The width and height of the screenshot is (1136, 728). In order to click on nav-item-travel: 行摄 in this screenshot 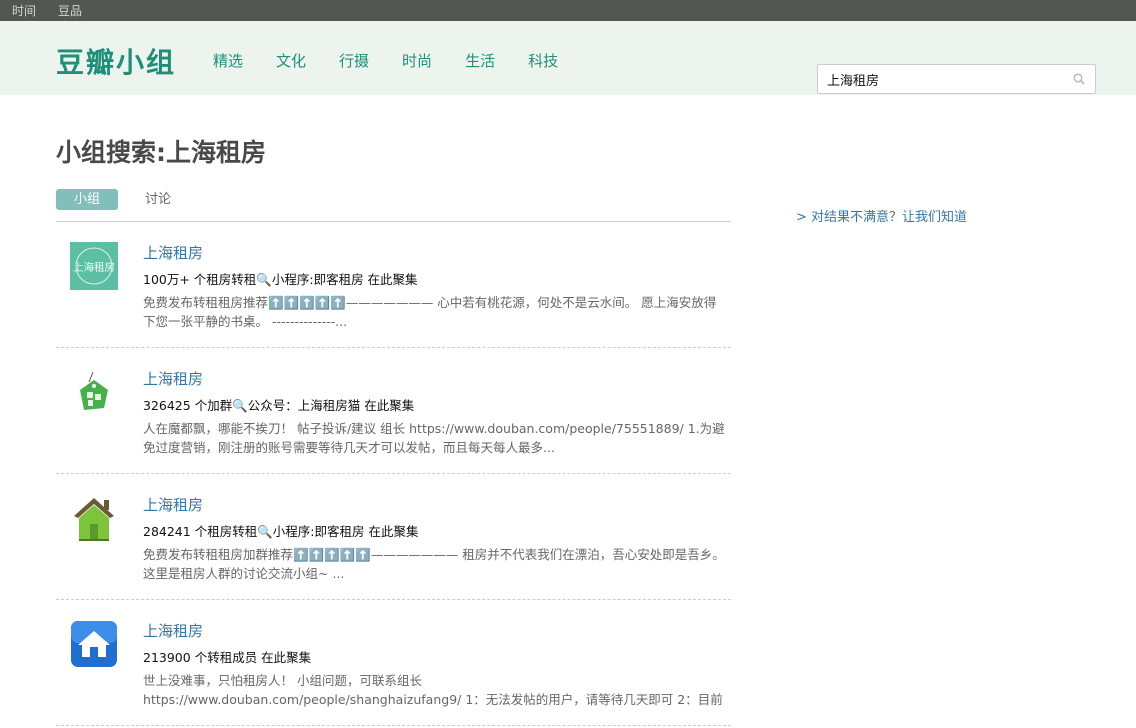, I will do `click(354, 60)`.